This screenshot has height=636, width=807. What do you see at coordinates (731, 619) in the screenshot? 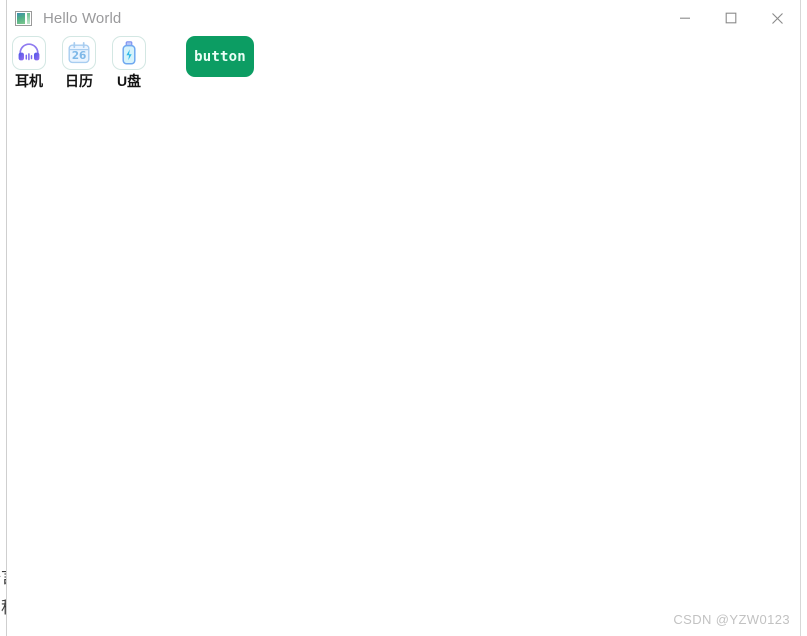
I see `watermark: CSDN @YZW0123` at bounding box center [731, 619].